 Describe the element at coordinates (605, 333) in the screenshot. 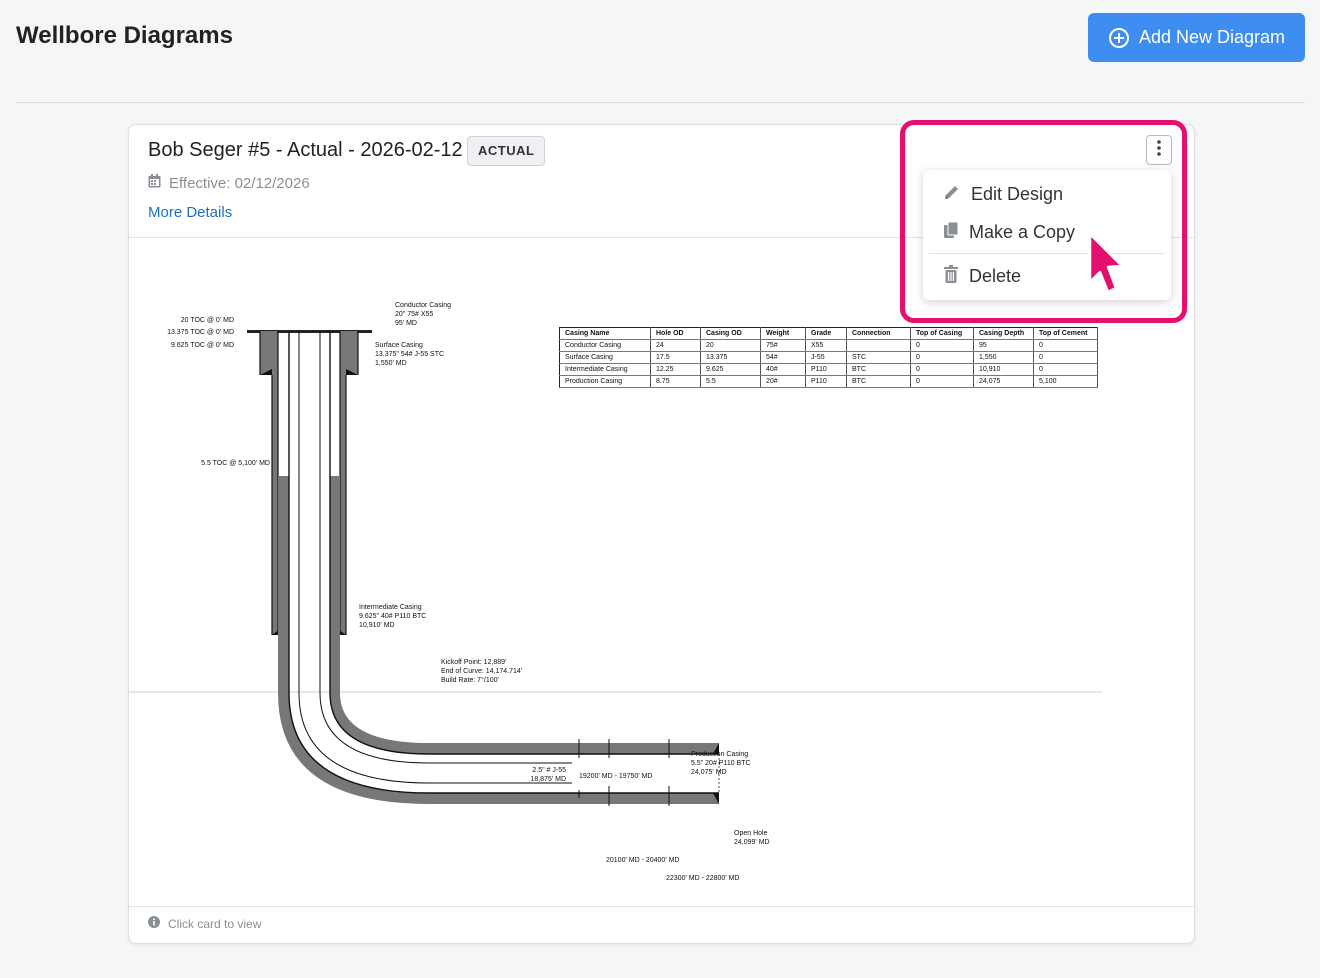

I see `column-header: Casing Name` at that location.